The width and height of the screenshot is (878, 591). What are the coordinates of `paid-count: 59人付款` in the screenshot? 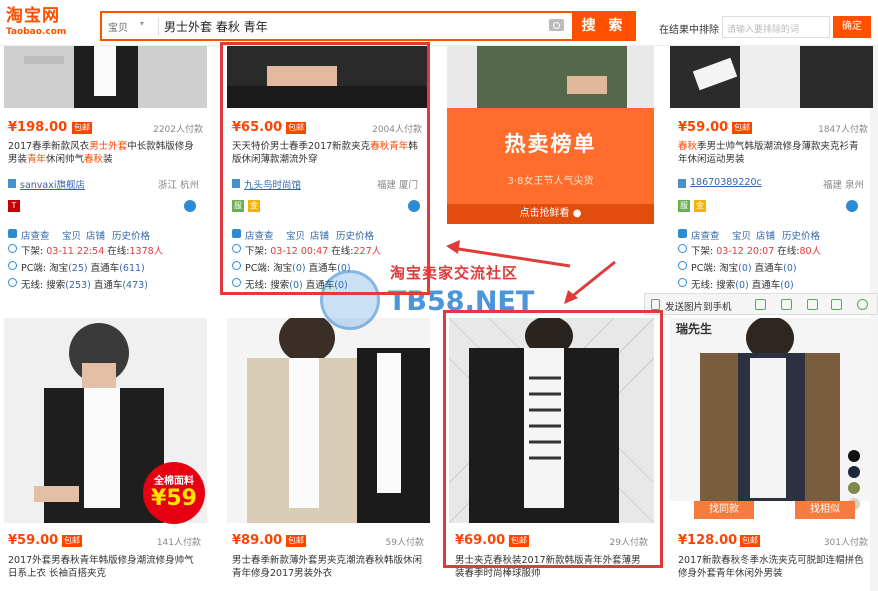 It's located at (404, 543).